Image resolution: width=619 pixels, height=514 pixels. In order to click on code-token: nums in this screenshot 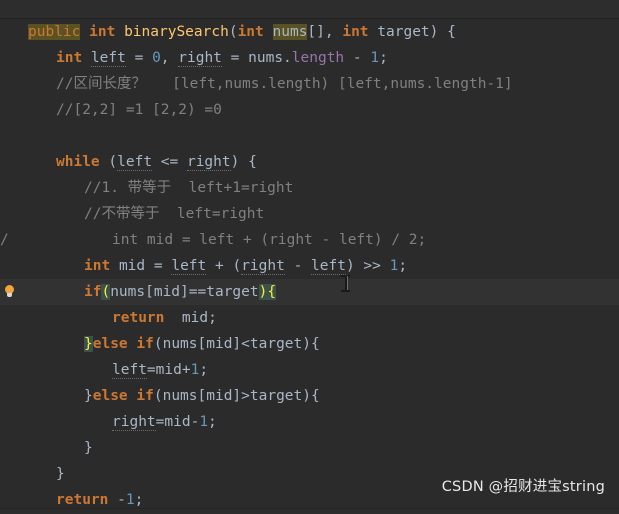, I will do `click(266, 58)`.